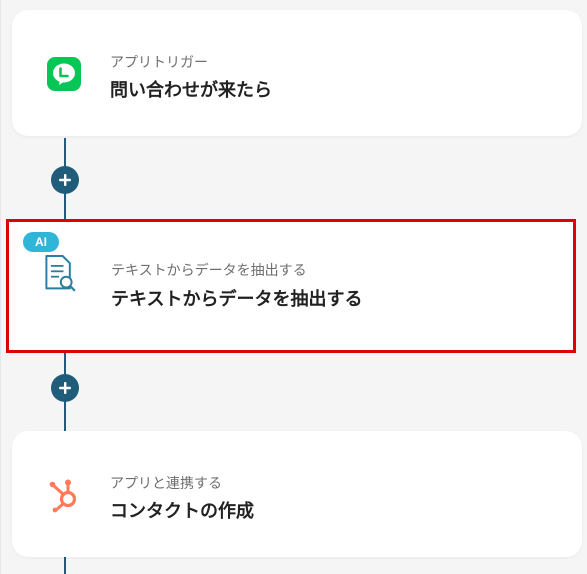 The width and height of the screenshot is (587, 574). Describe the element at coordinates (166, 484) in the screenshot. I see `step-type-label: アプリと連携する` at that location.